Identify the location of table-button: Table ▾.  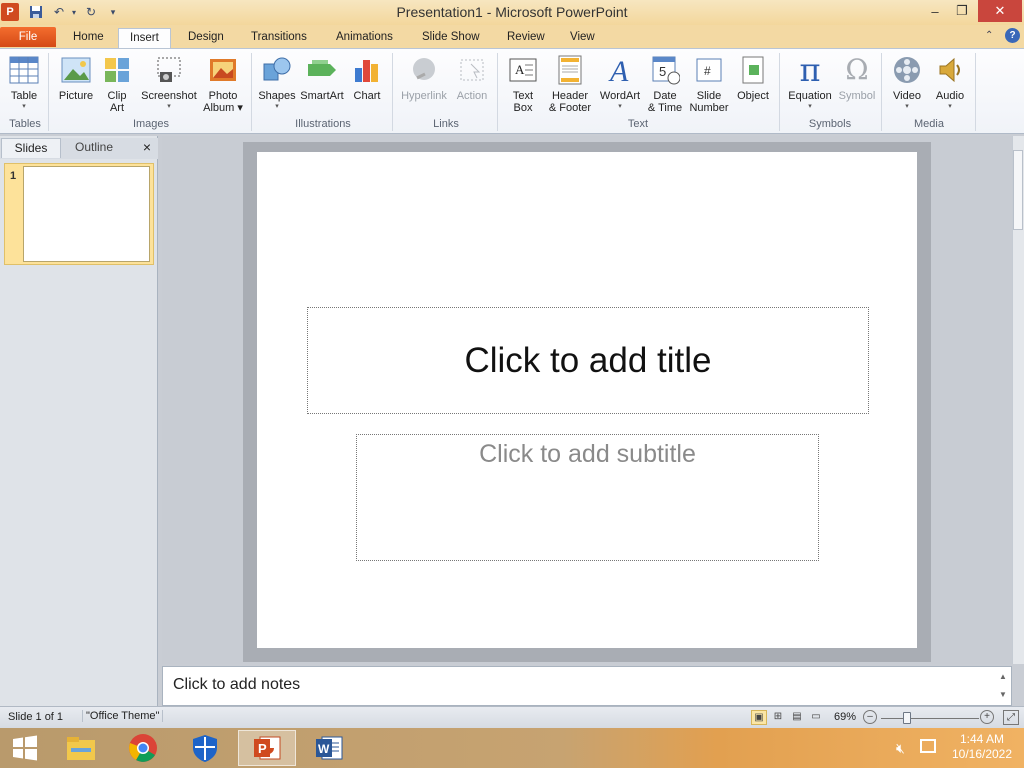
(24, 81).